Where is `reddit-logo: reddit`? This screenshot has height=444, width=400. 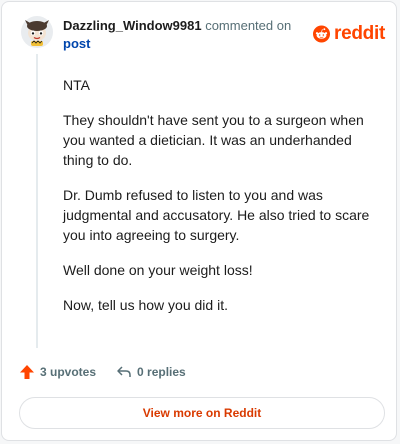 reddit-logo: reddit is located at coordinates (349, 34).